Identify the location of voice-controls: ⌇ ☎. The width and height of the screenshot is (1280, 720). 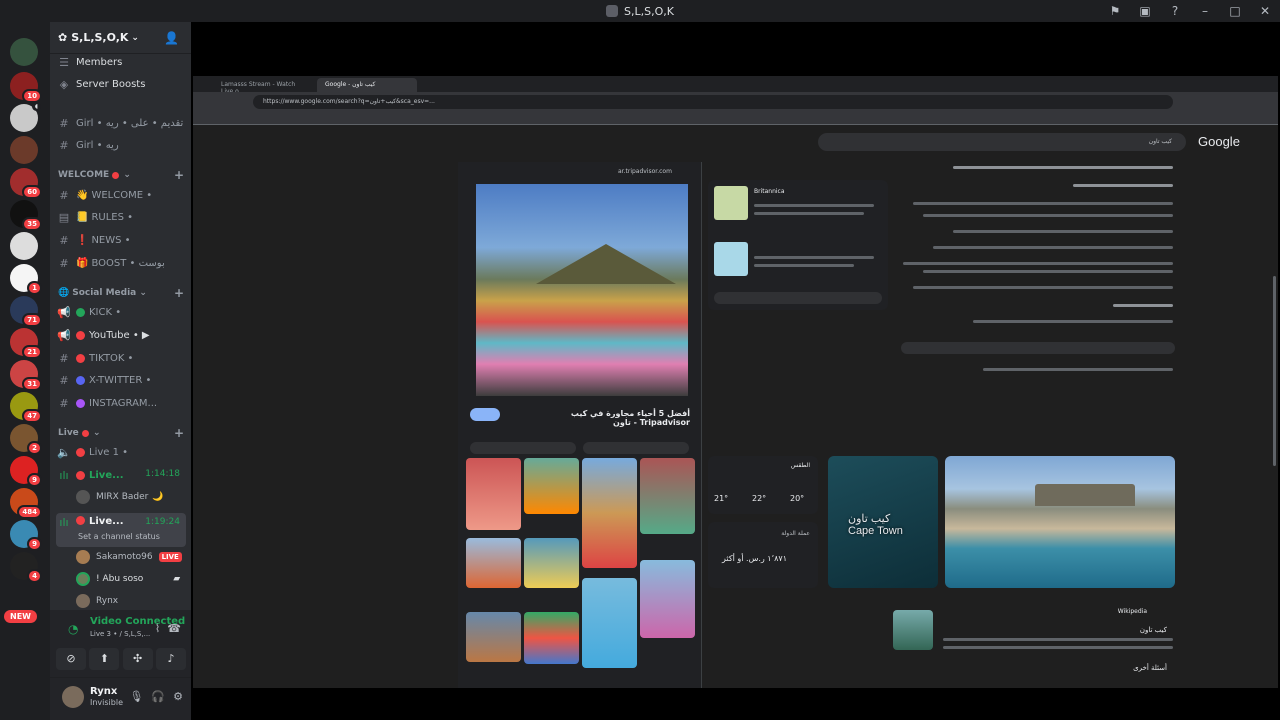
(168, 628).